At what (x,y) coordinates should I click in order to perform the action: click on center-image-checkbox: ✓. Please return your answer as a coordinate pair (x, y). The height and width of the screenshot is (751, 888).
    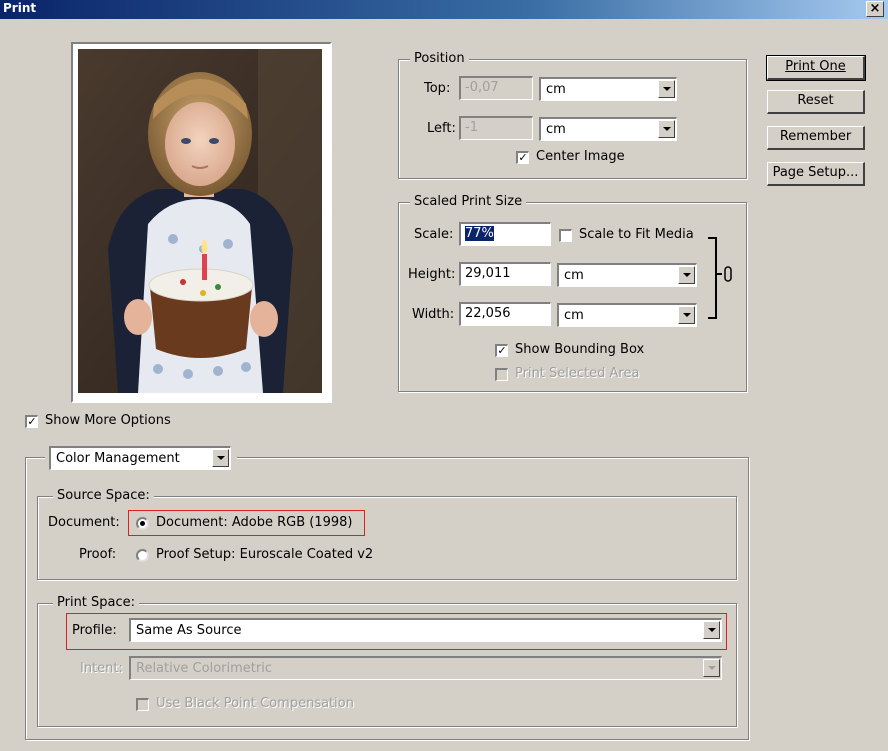
    Looking at the image, I should click on (522, 157).